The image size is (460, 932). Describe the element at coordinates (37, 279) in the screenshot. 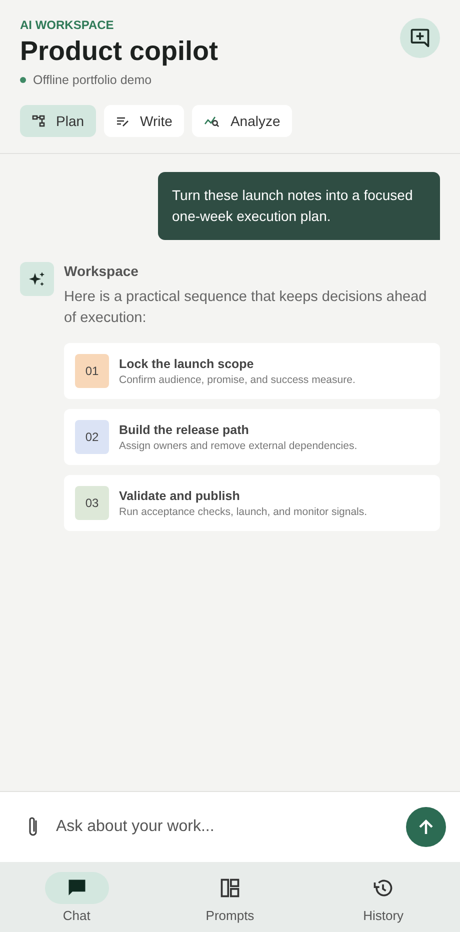

I see `sparkle-icon` at that location.